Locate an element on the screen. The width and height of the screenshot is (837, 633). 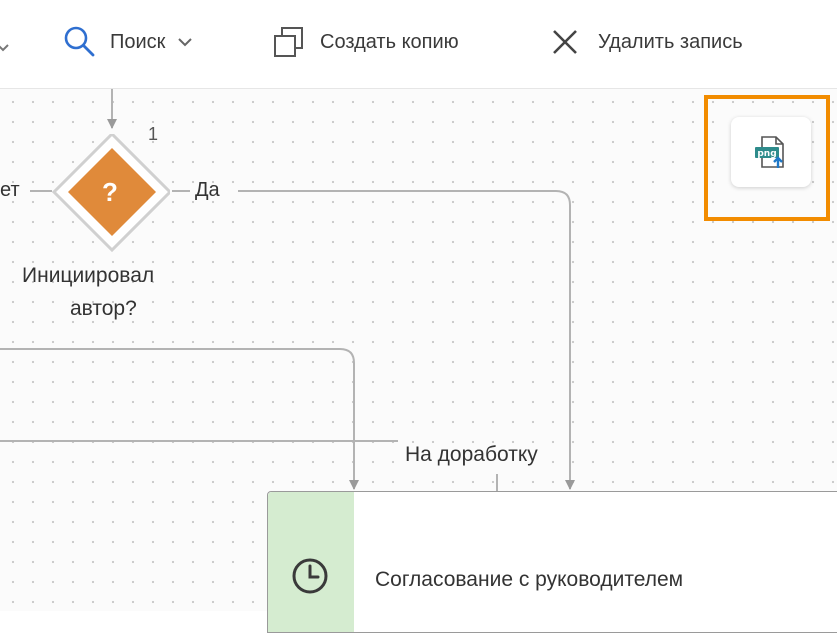
rework-label: На доработку is located at coordinates (471, 455).